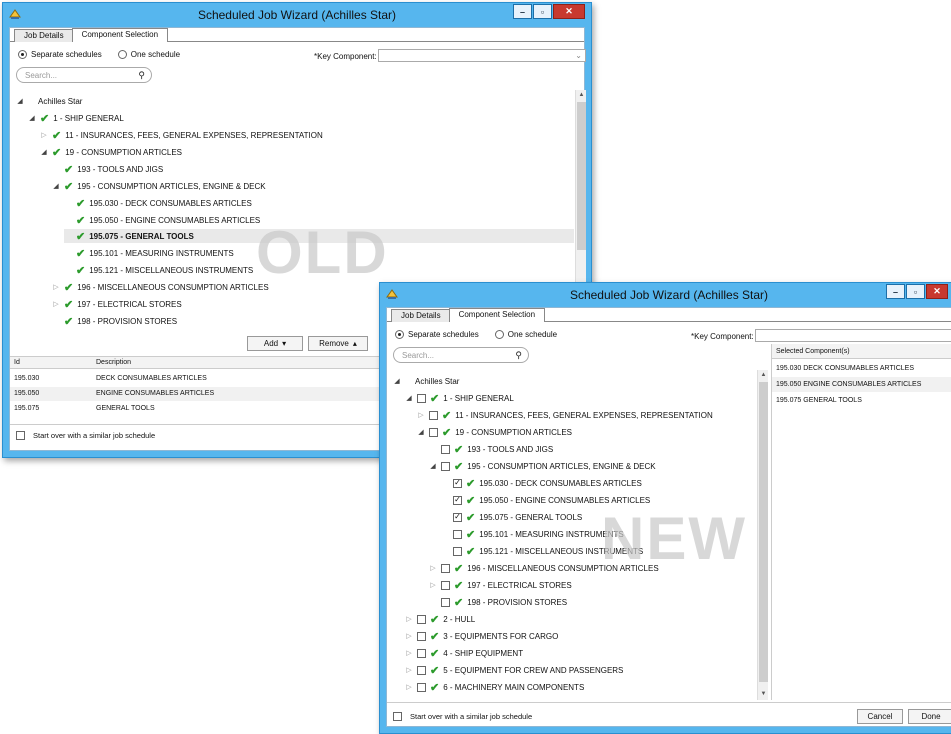  Describe the element at coordinates (929, 716) in the screenshot. I see `done-button: Done` at that location.